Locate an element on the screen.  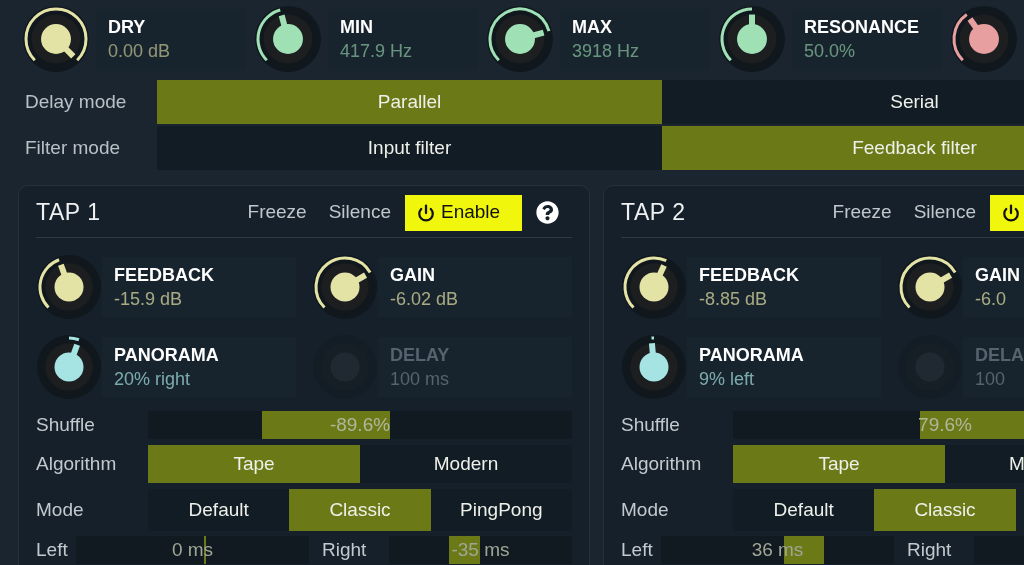
knob-label: MAX is located at coordinates (592, 27).